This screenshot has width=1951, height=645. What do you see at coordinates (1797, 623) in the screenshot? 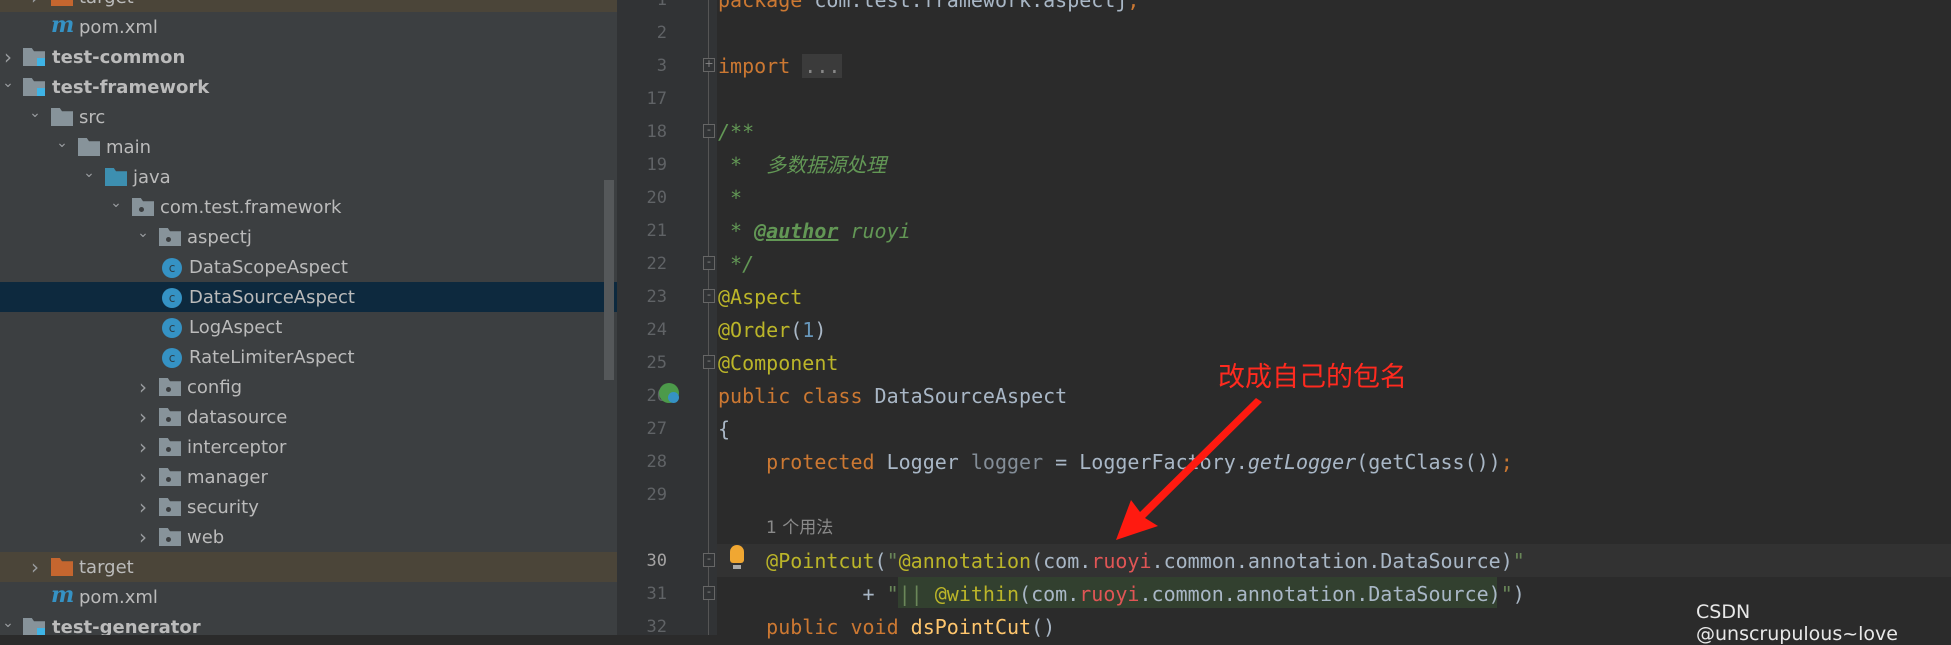
I see `watermark: CSDN @unscrupulous~love` at bounding box center [1797, 623].